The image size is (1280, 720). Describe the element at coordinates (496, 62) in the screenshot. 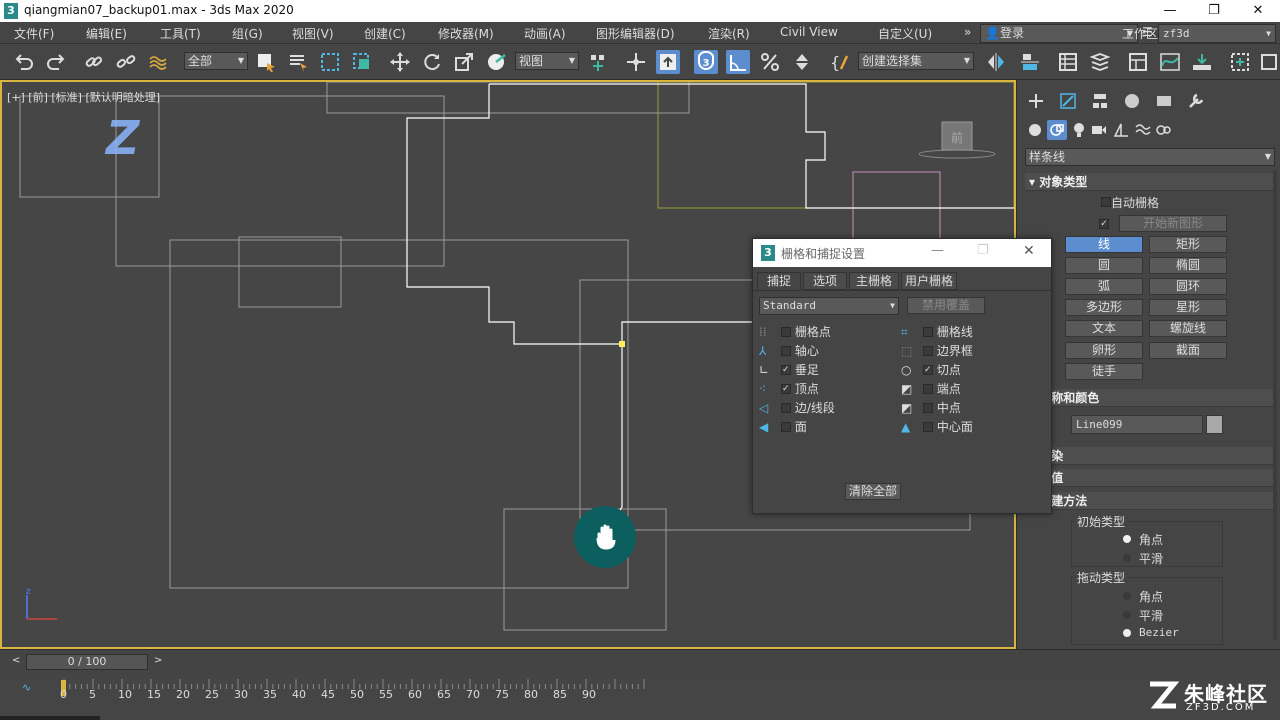

I see `placement-icon` at that location.